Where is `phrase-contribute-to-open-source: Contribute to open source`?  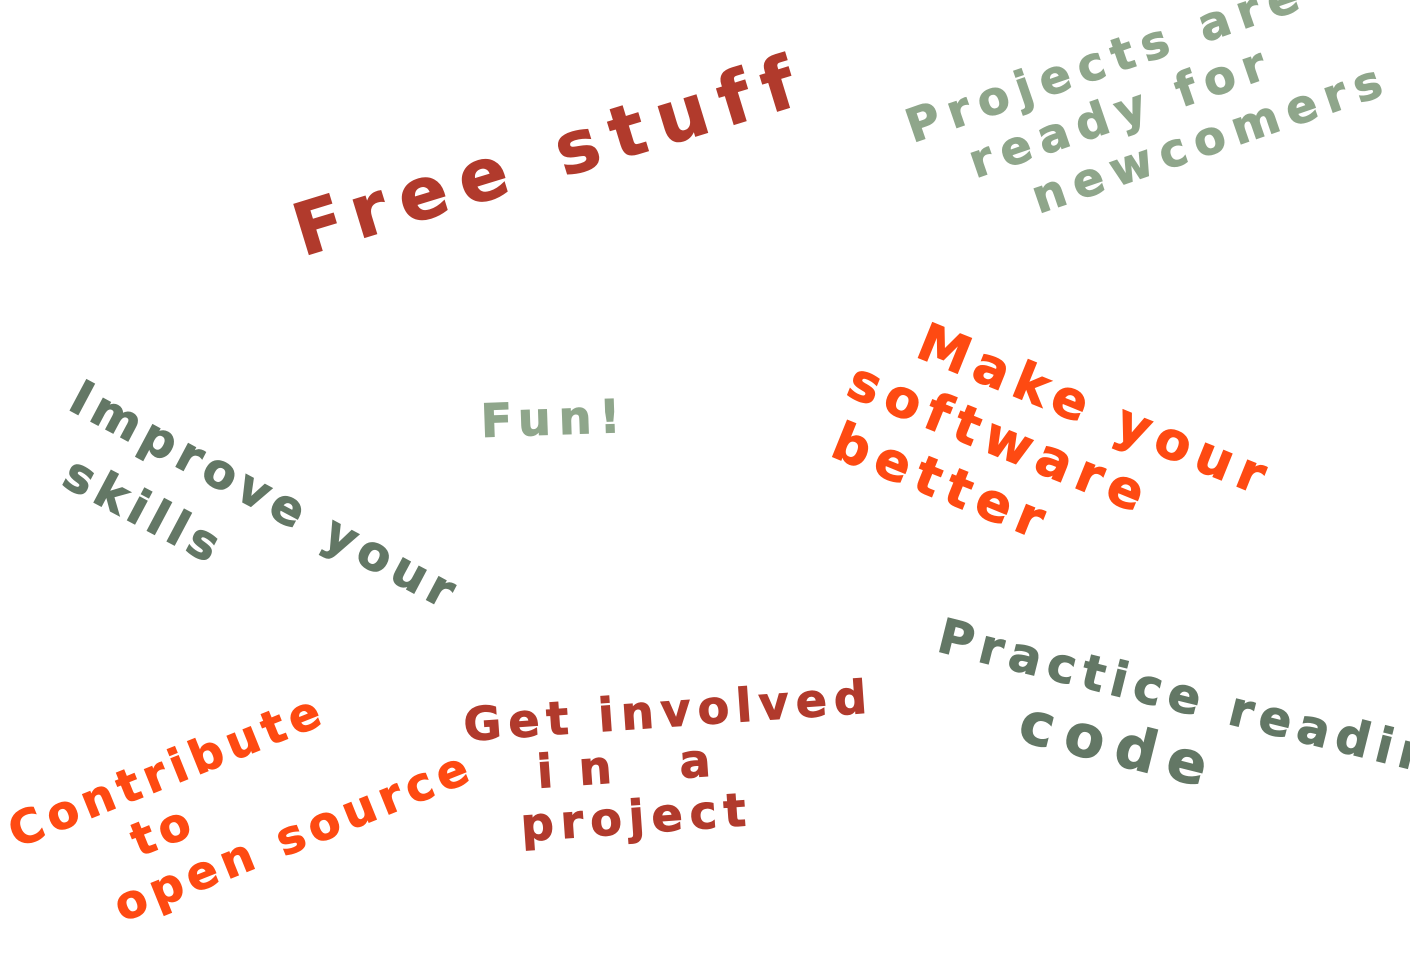
phrase-contribute-to-open-source: Contribute to open source is located at coordinates (241, 798).